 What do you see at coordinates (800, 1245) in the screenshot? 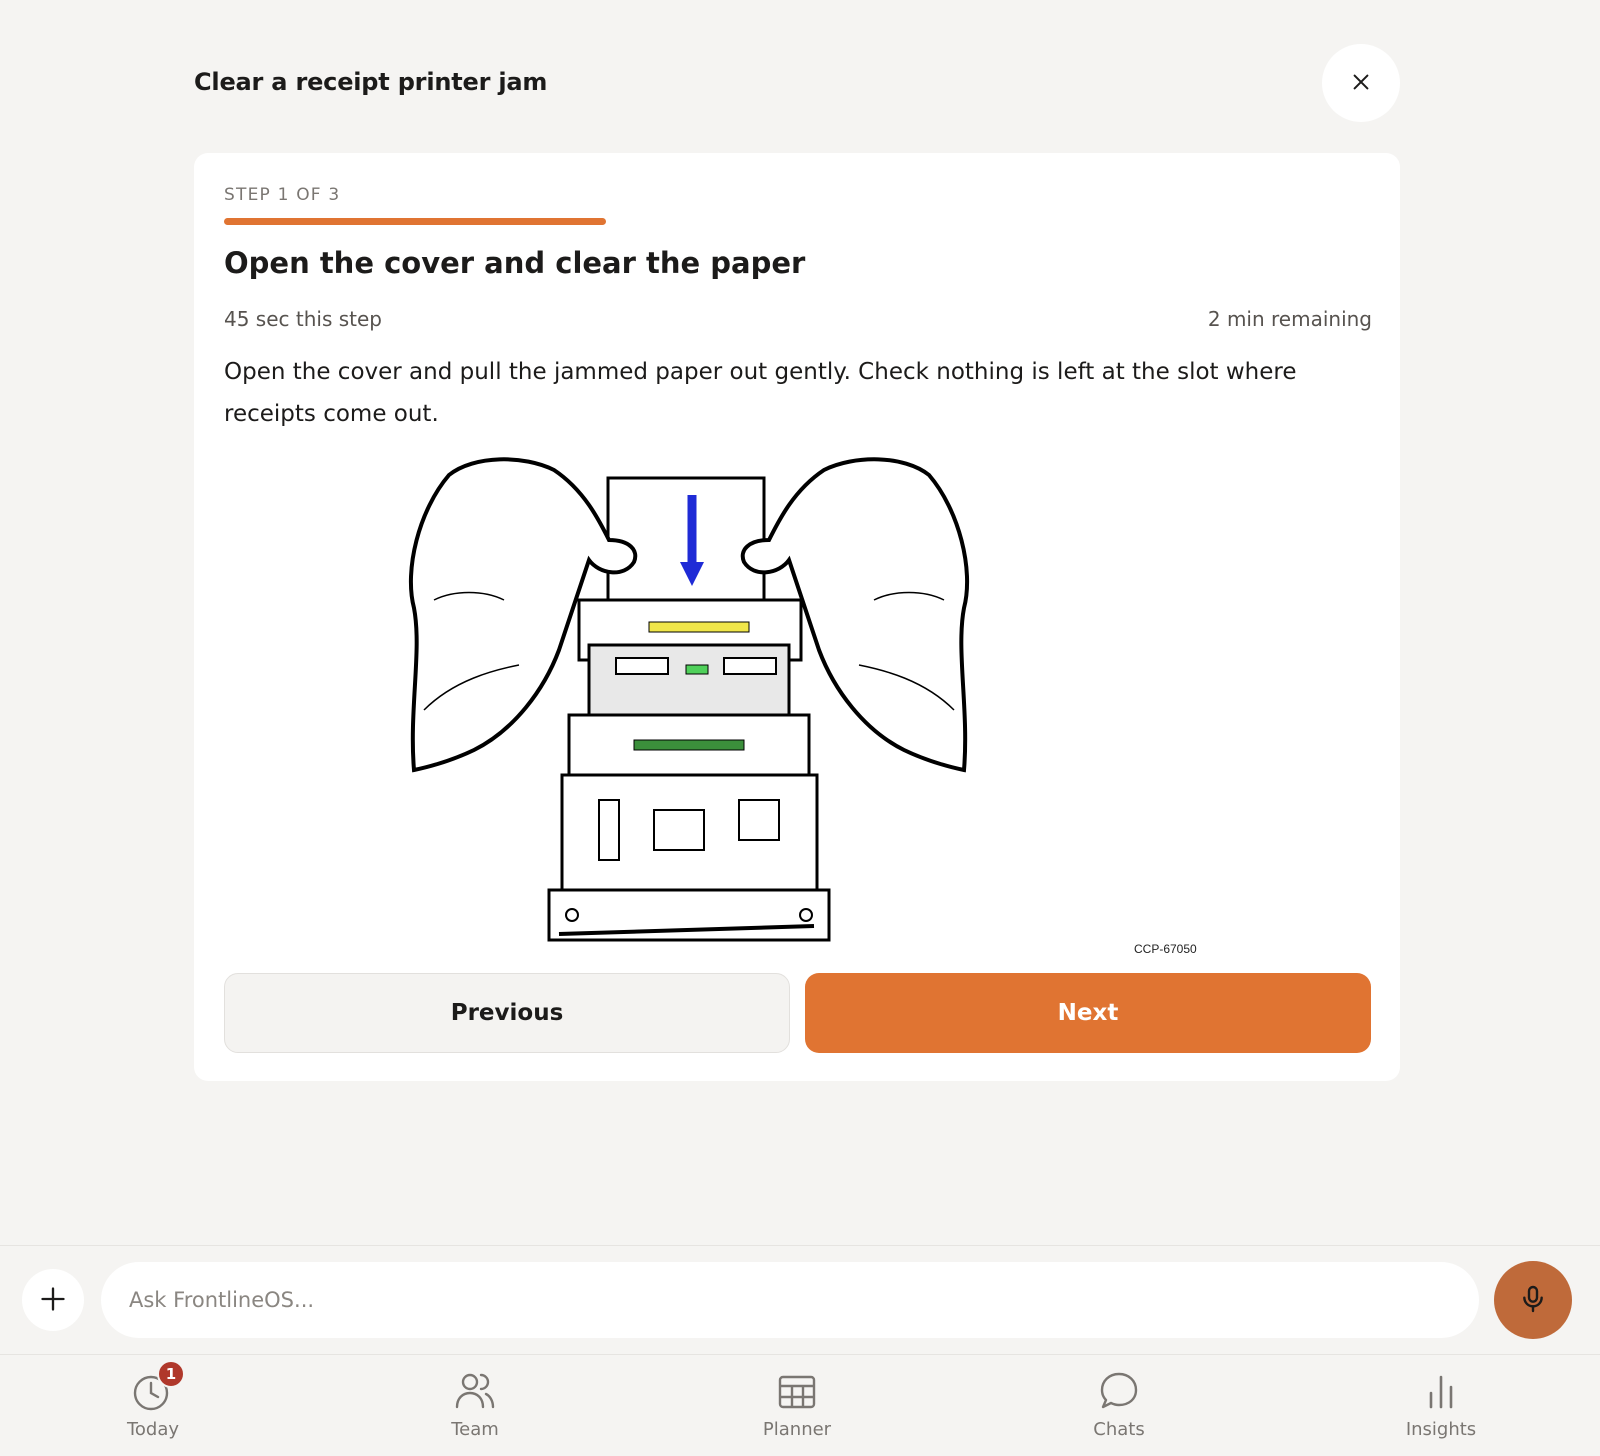
I see `composer-divider` at bounding box center [800, 1245].